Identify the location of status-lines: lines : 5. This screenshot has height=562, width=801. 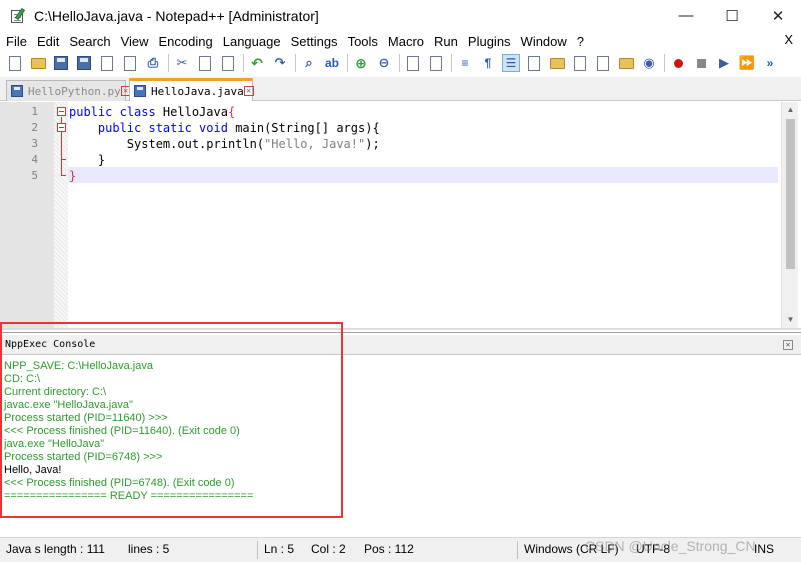
(149, 549).